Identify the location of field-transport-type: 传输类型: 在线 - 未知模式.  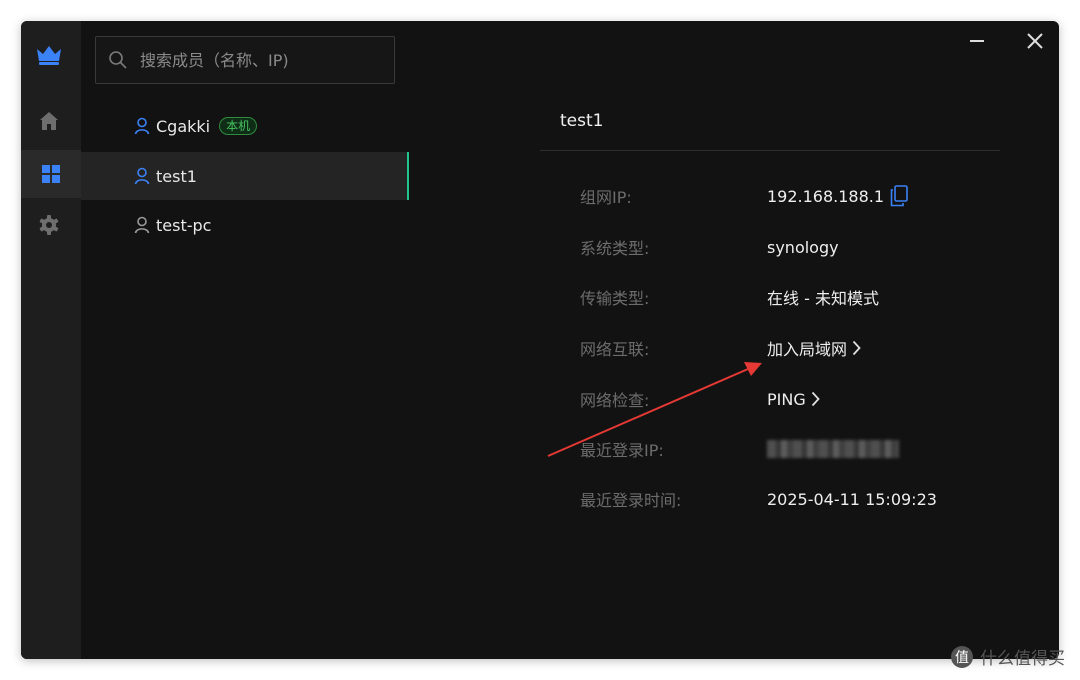
(729, 297).